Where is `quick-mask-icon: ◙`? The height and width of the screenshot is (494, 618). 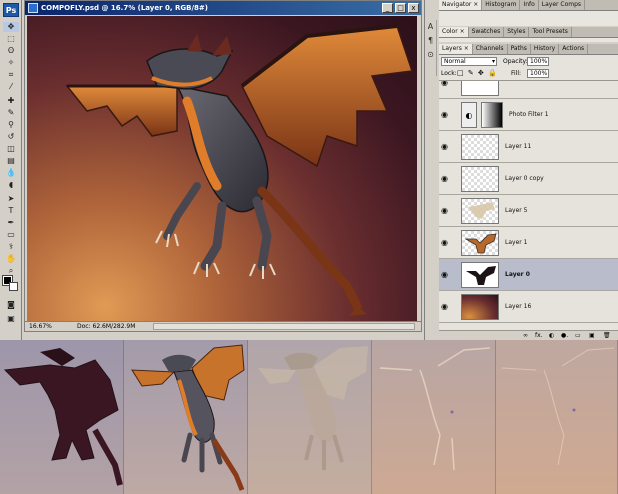 quick-mask-icon: ◙ is located at coordinates (11, 305).